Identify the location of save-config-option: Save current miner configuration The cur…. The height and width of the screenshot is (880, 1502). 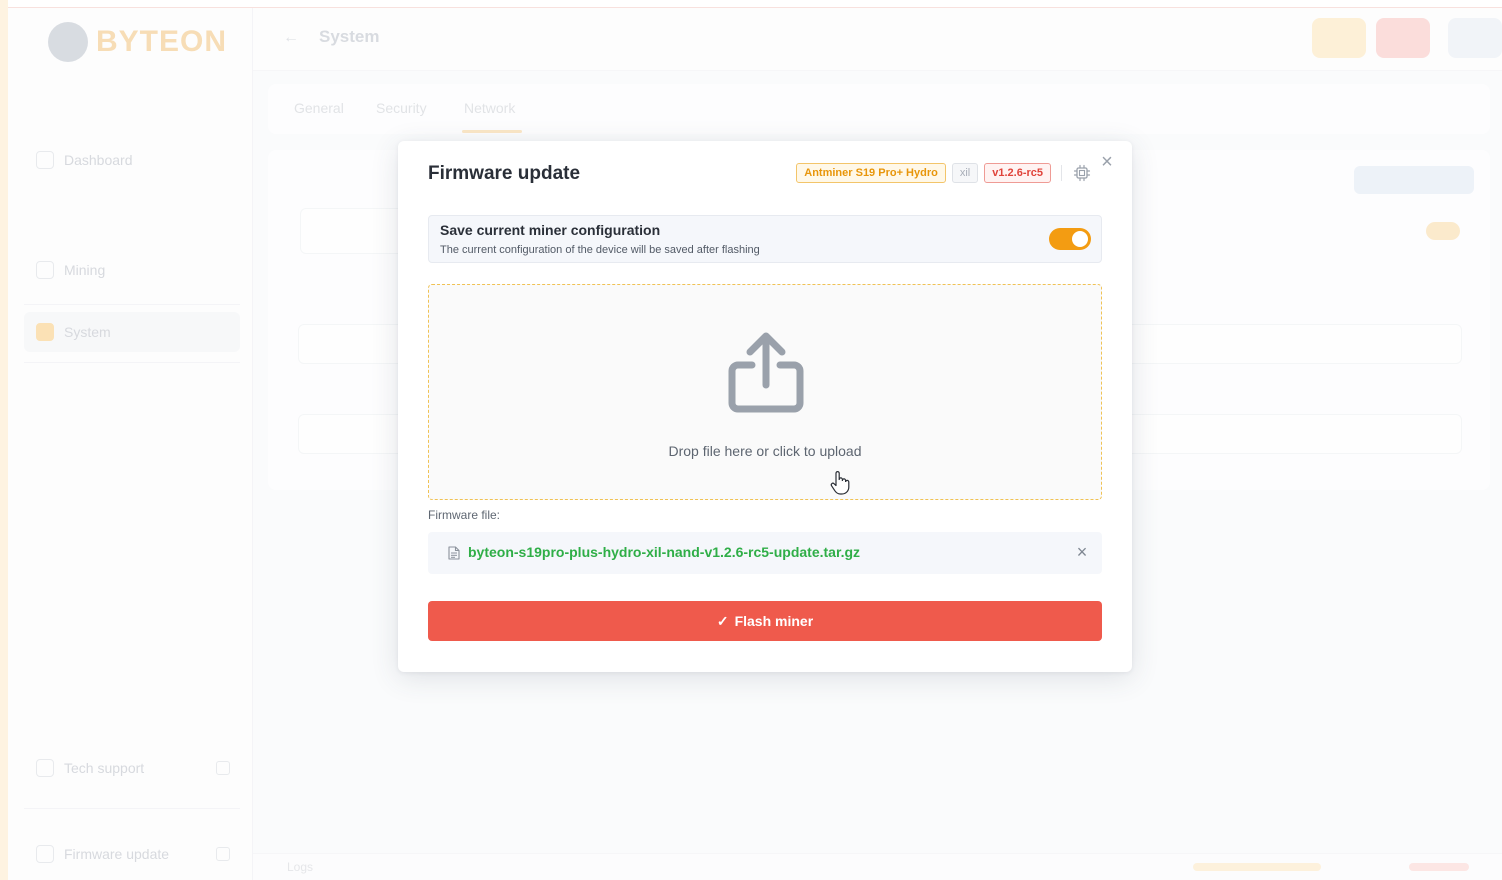
(765, 239).